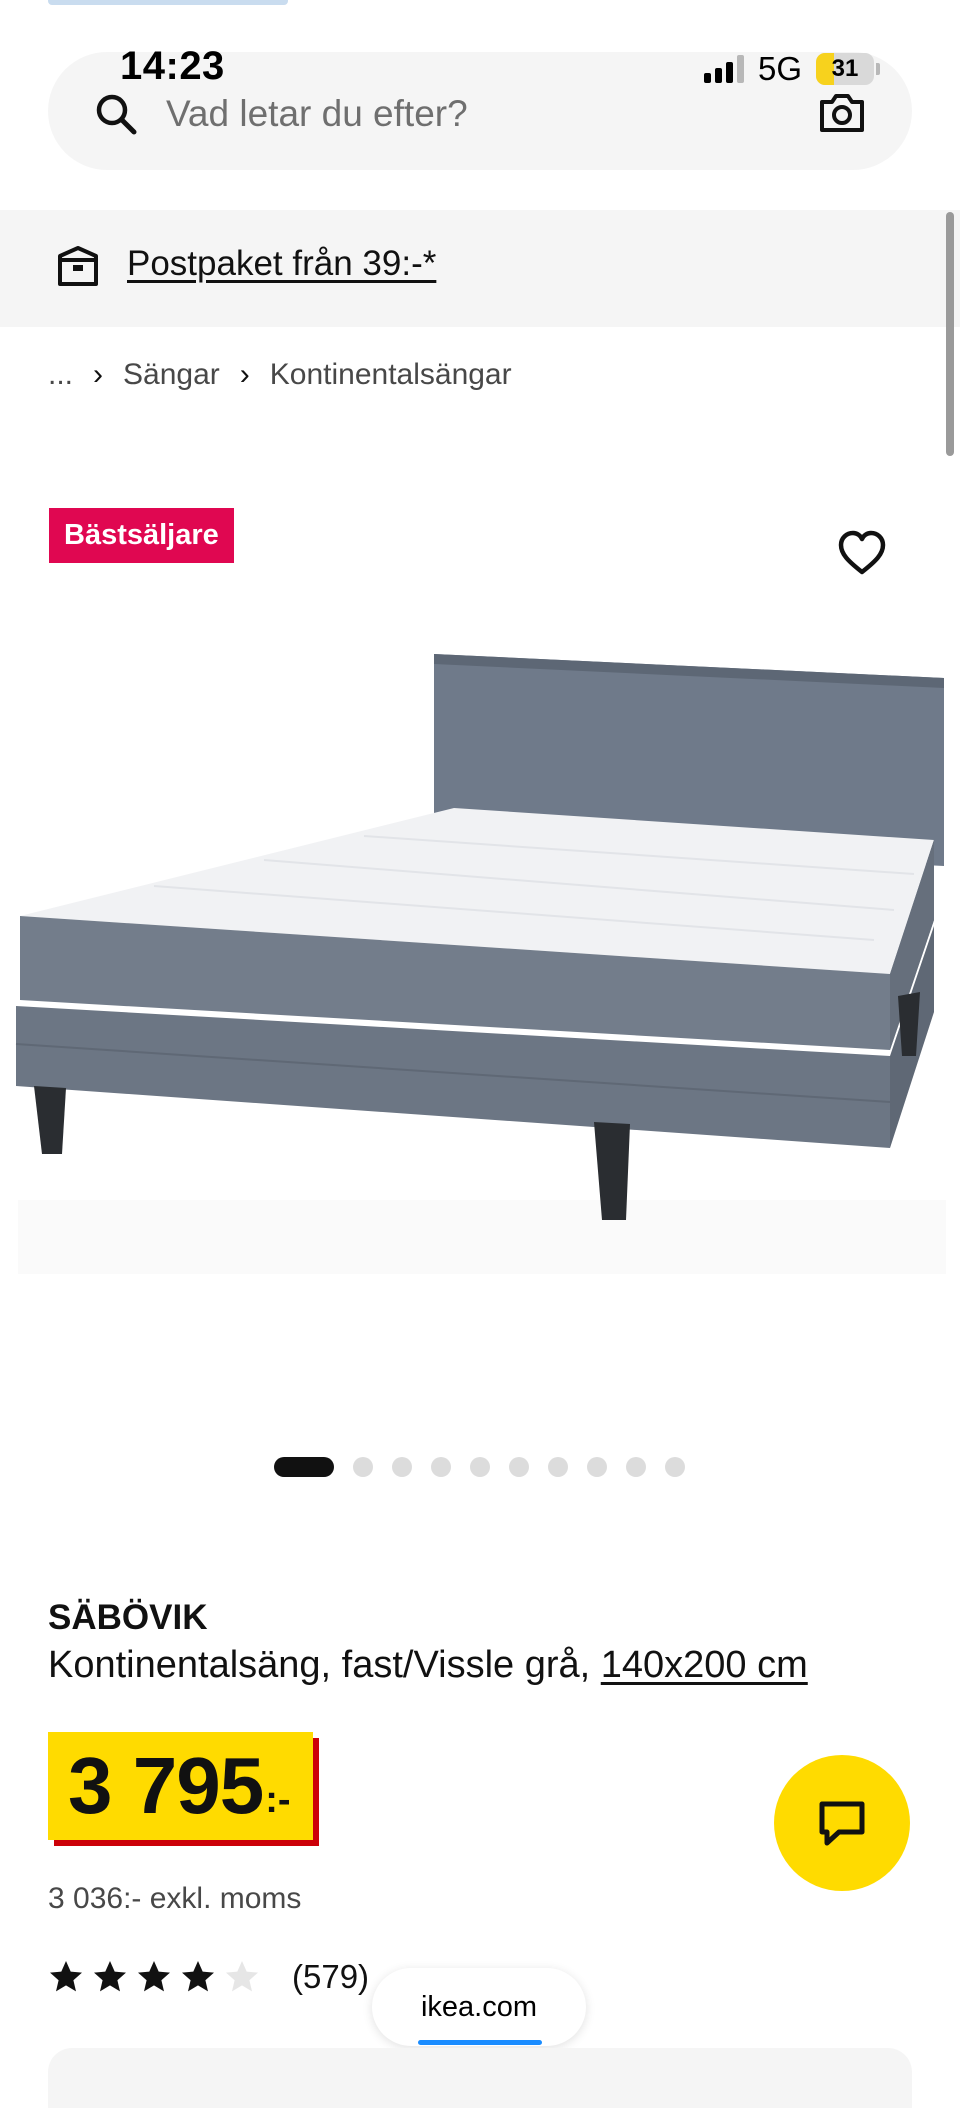  I want to click on parcel-icon, so click(78, 266).